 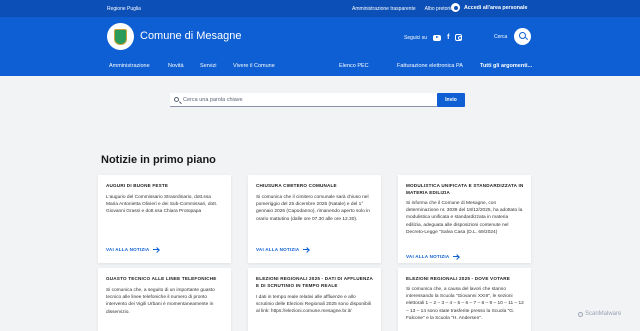 I want to click on search-placeholder: Cerca una parola chiave, so click(x=213, y=100).